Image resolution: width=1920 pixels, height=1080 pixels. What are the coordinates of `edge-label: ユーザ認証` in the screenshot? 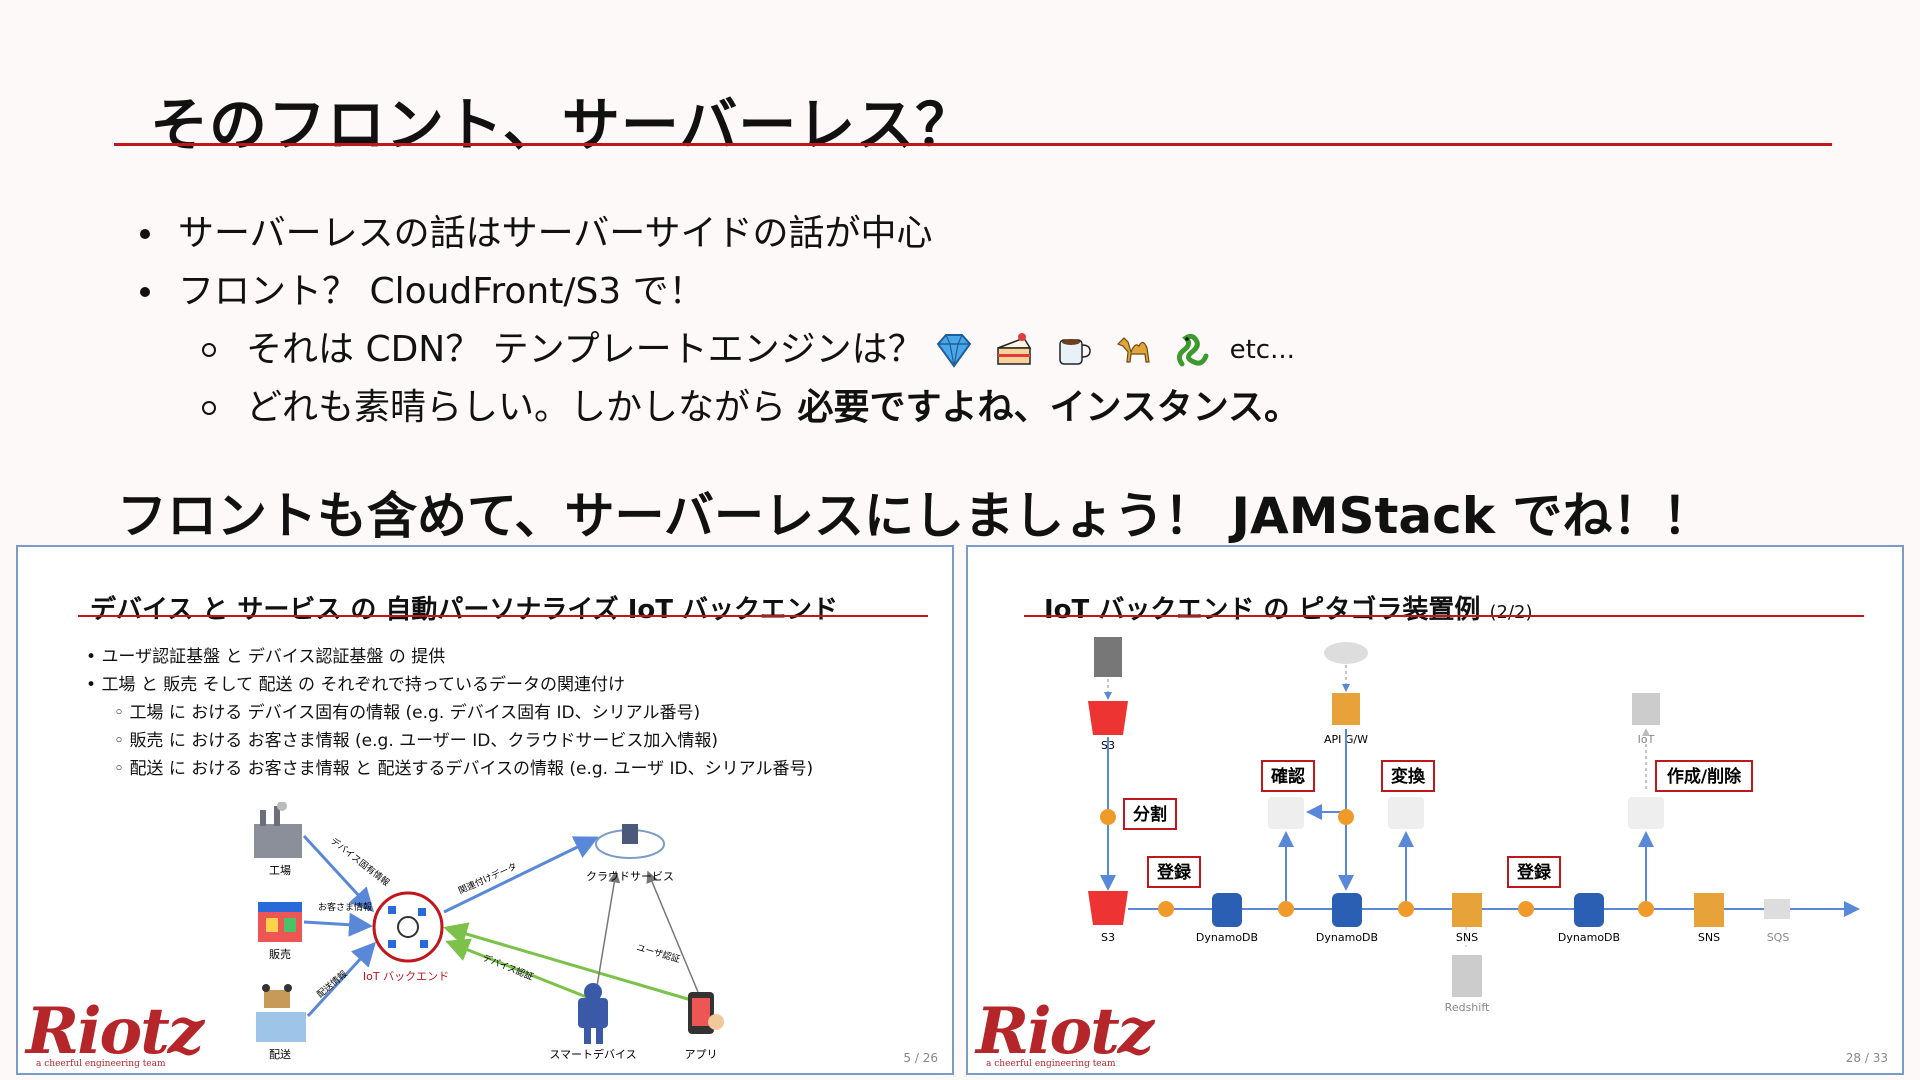 It's located at (658, 953).